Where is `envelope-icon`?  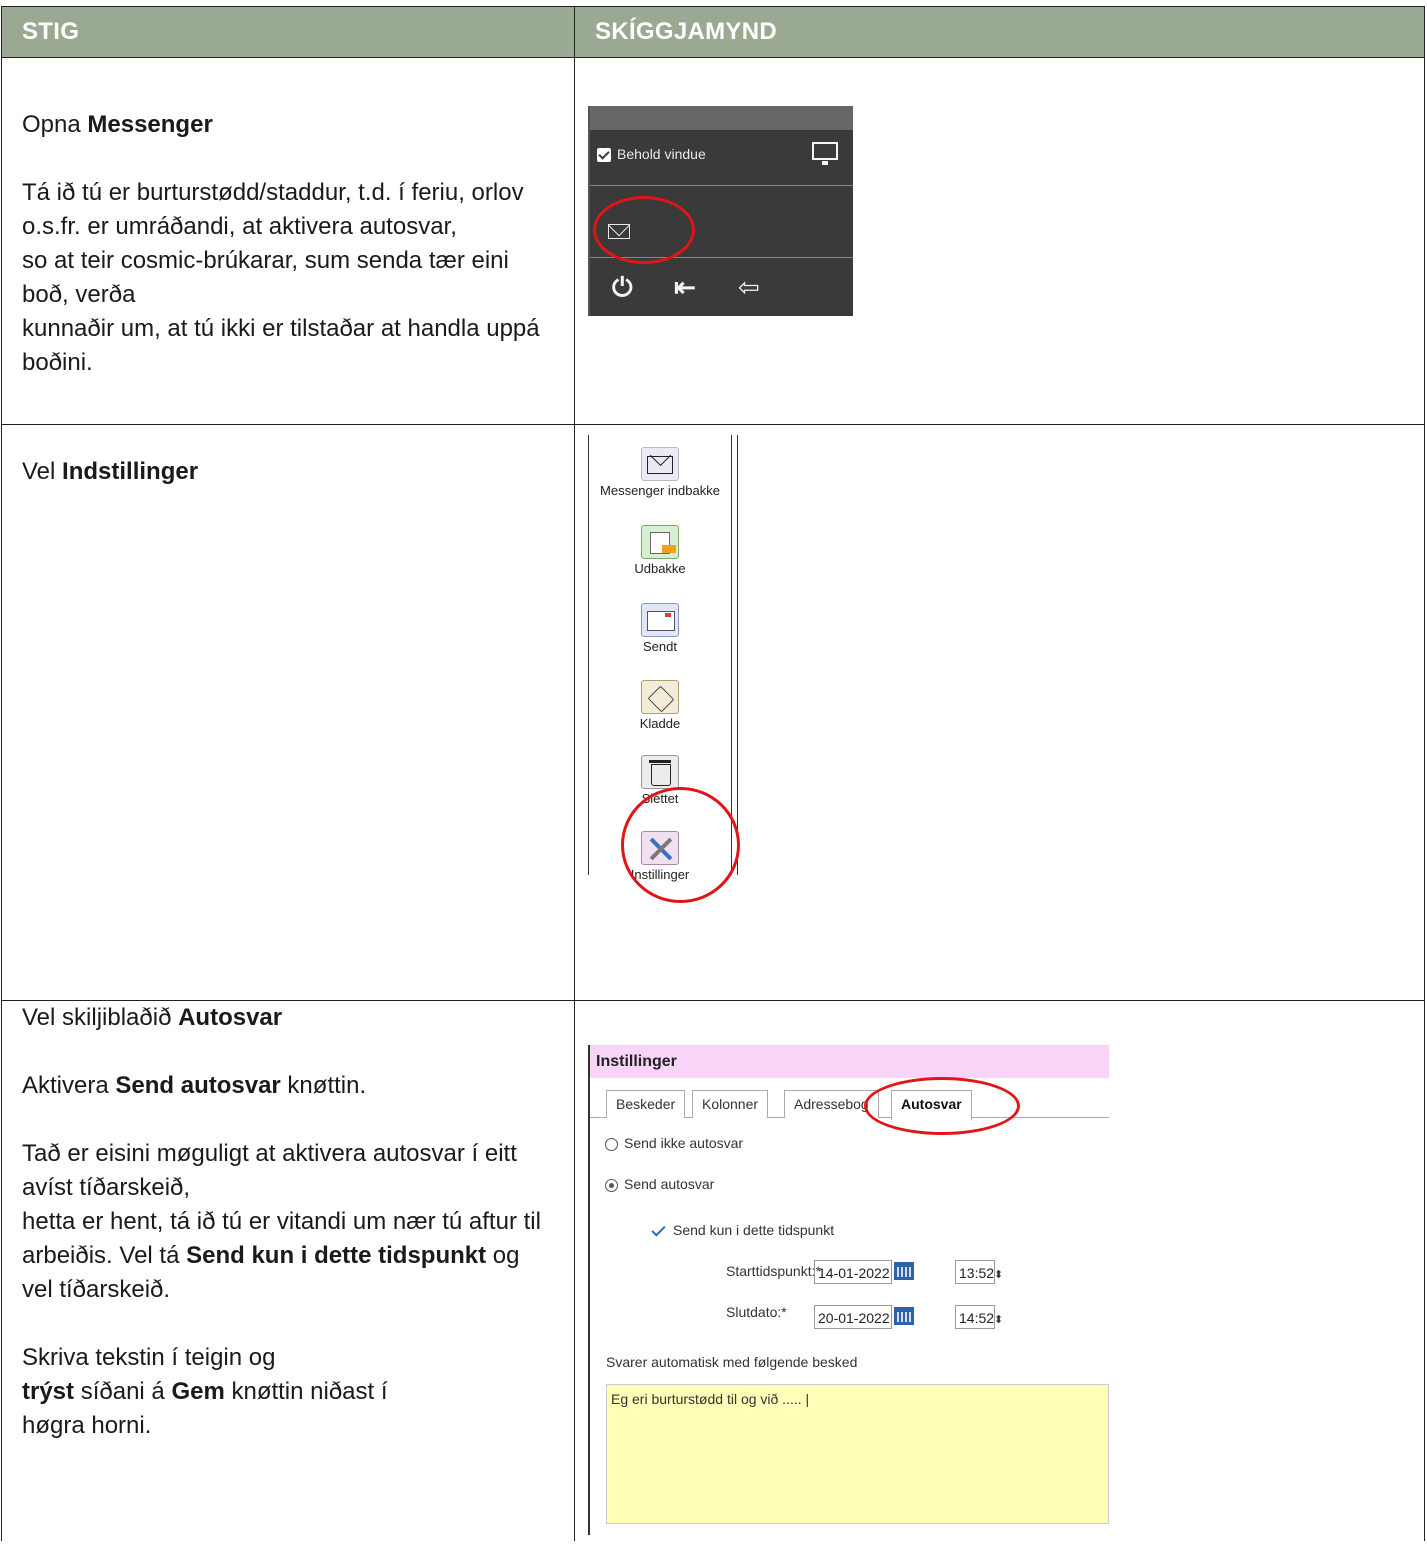 envelope-icon is located at coordinates (660, 464).